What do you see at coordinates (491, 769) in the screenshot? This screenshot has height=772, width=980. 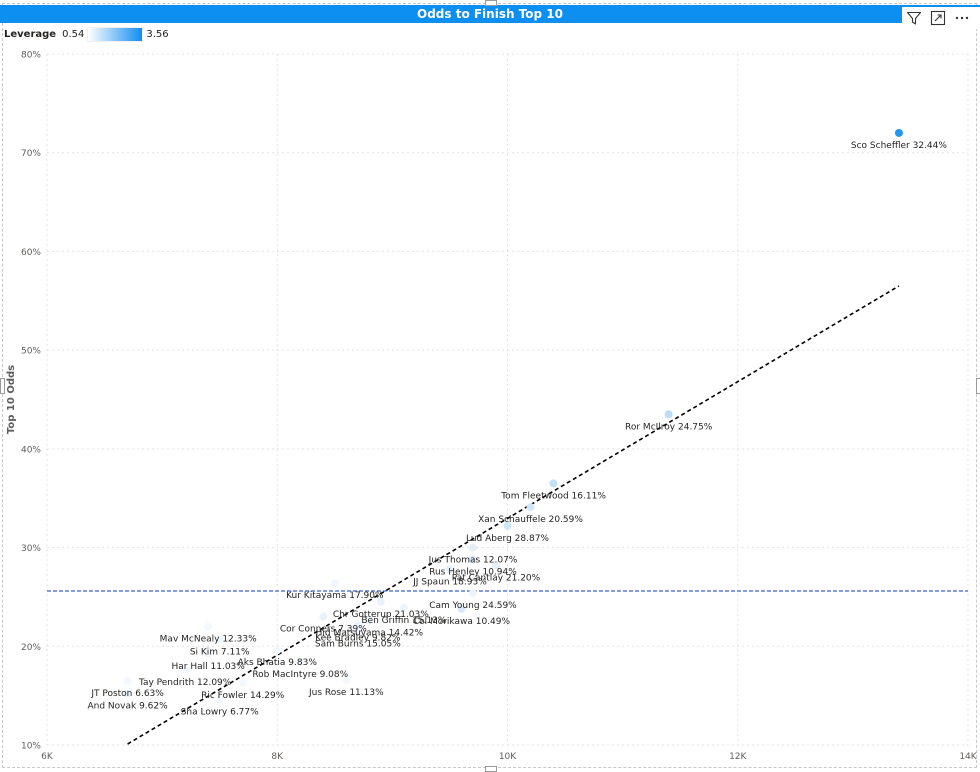 I see `resize-handle-bottom` at bounding box center [491, 769].